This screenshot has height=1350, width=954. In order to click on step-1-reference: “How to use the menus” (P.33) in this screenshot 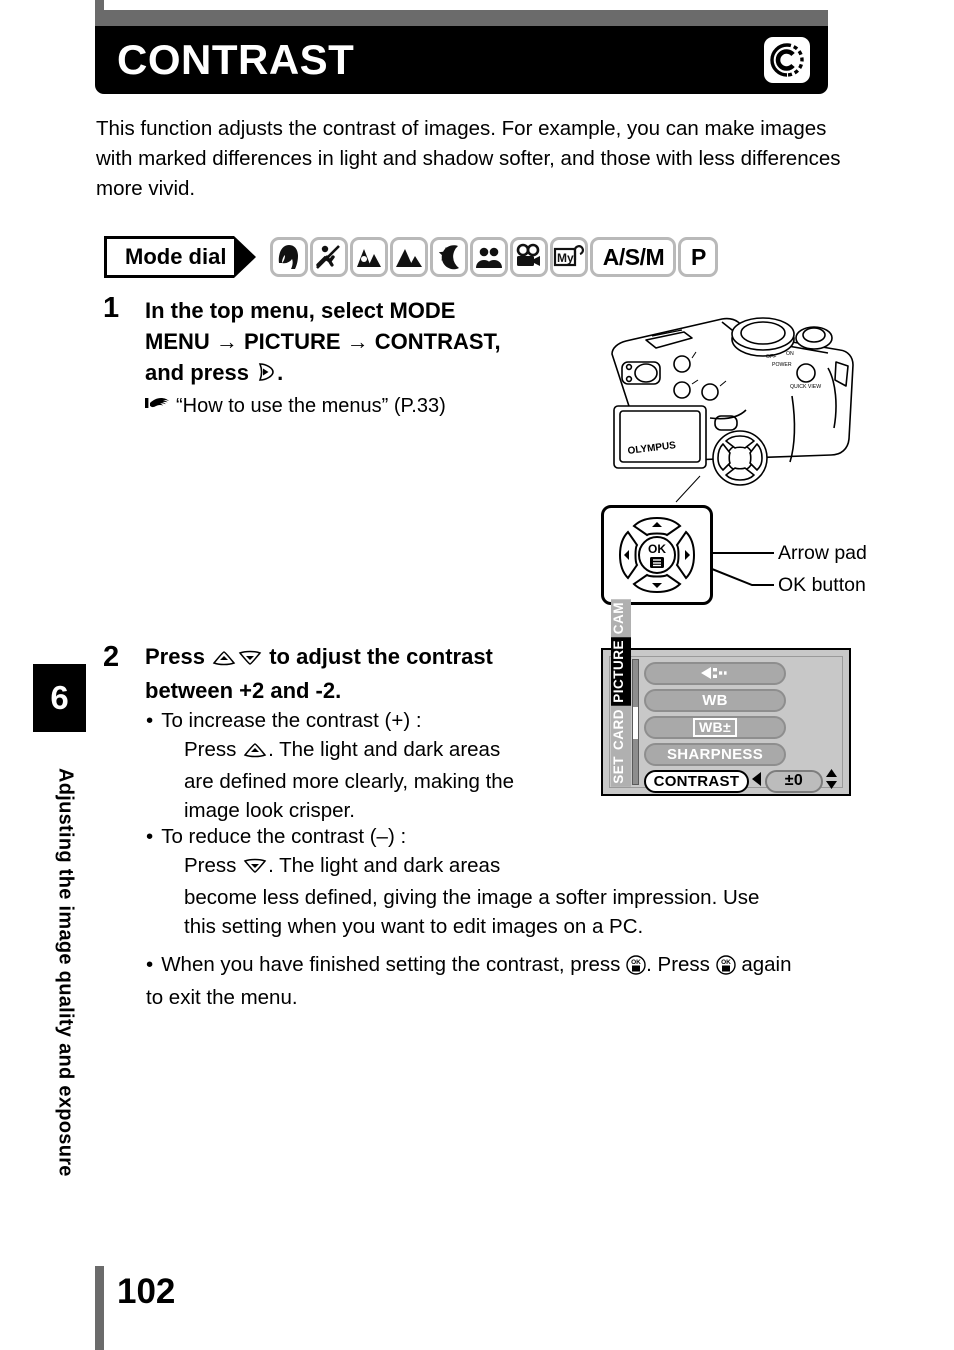, I will do `click(295, 406)`.